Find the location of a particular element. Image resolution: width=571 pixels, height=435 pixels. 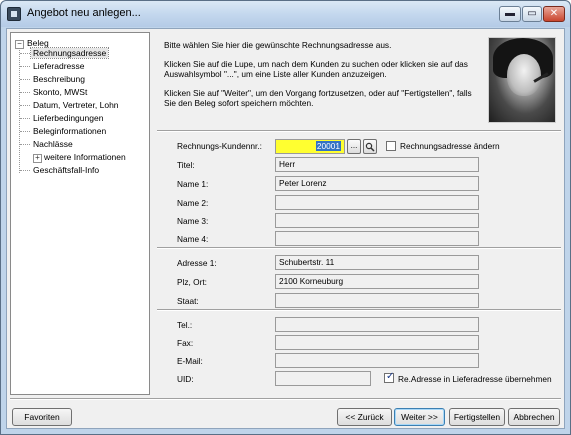

adresse1-label: Adresse 1: is located at coordinates (197, 263).